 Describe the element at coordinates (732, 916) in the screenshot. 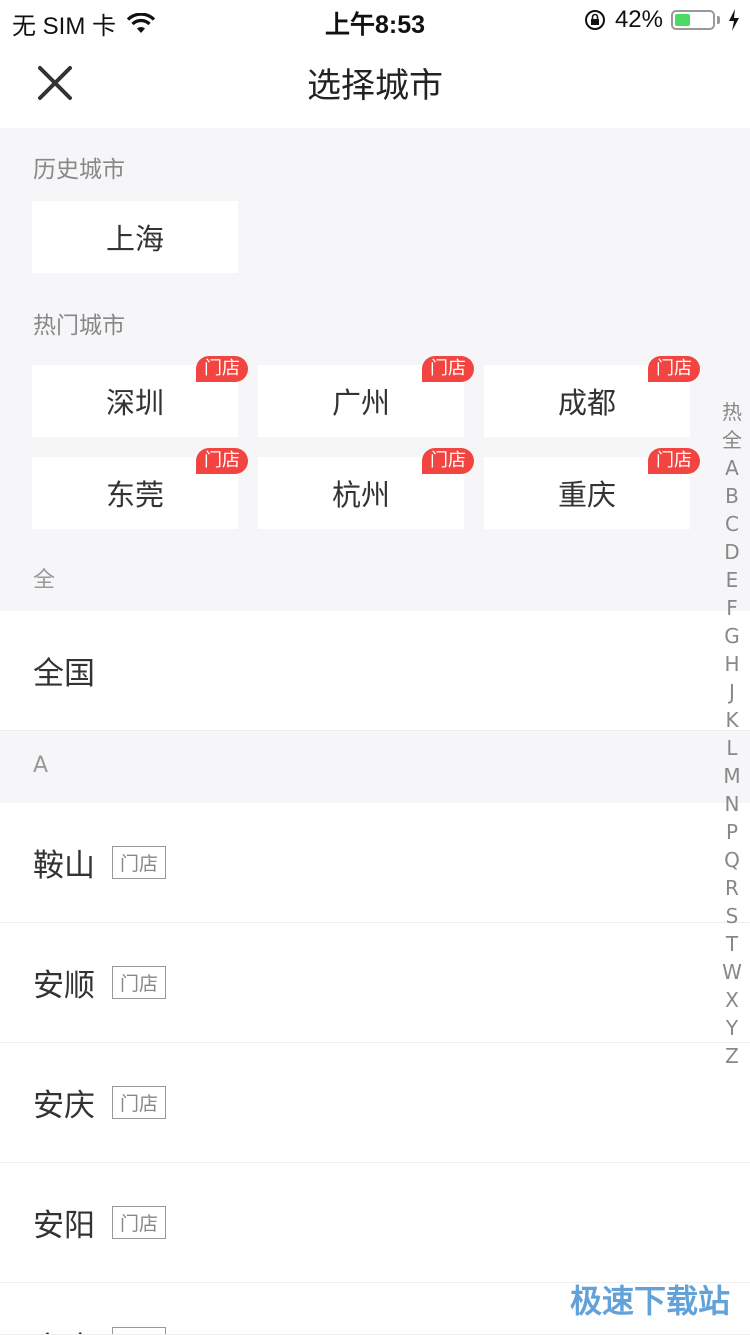

I see `index-letter: S` at that location.